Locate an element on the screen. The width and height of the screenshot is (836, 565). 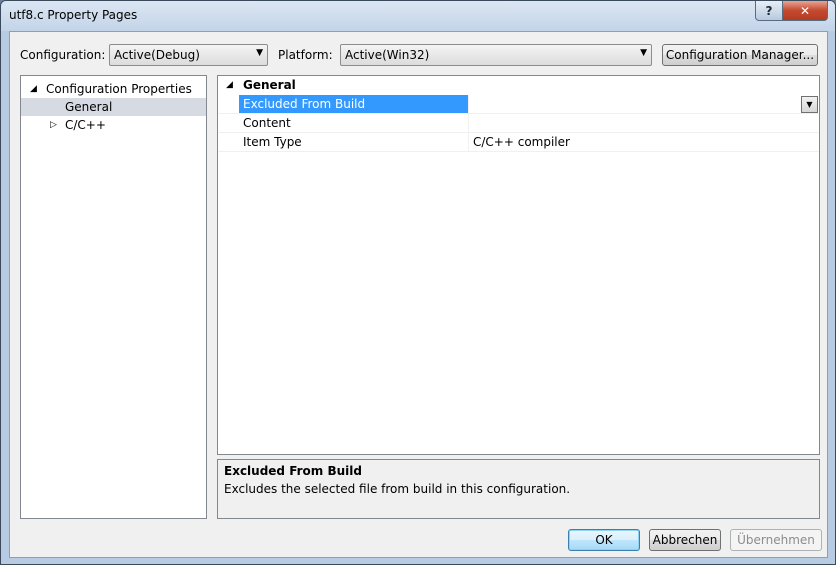
grid-category-label: General is located at coordinates (269, 85).